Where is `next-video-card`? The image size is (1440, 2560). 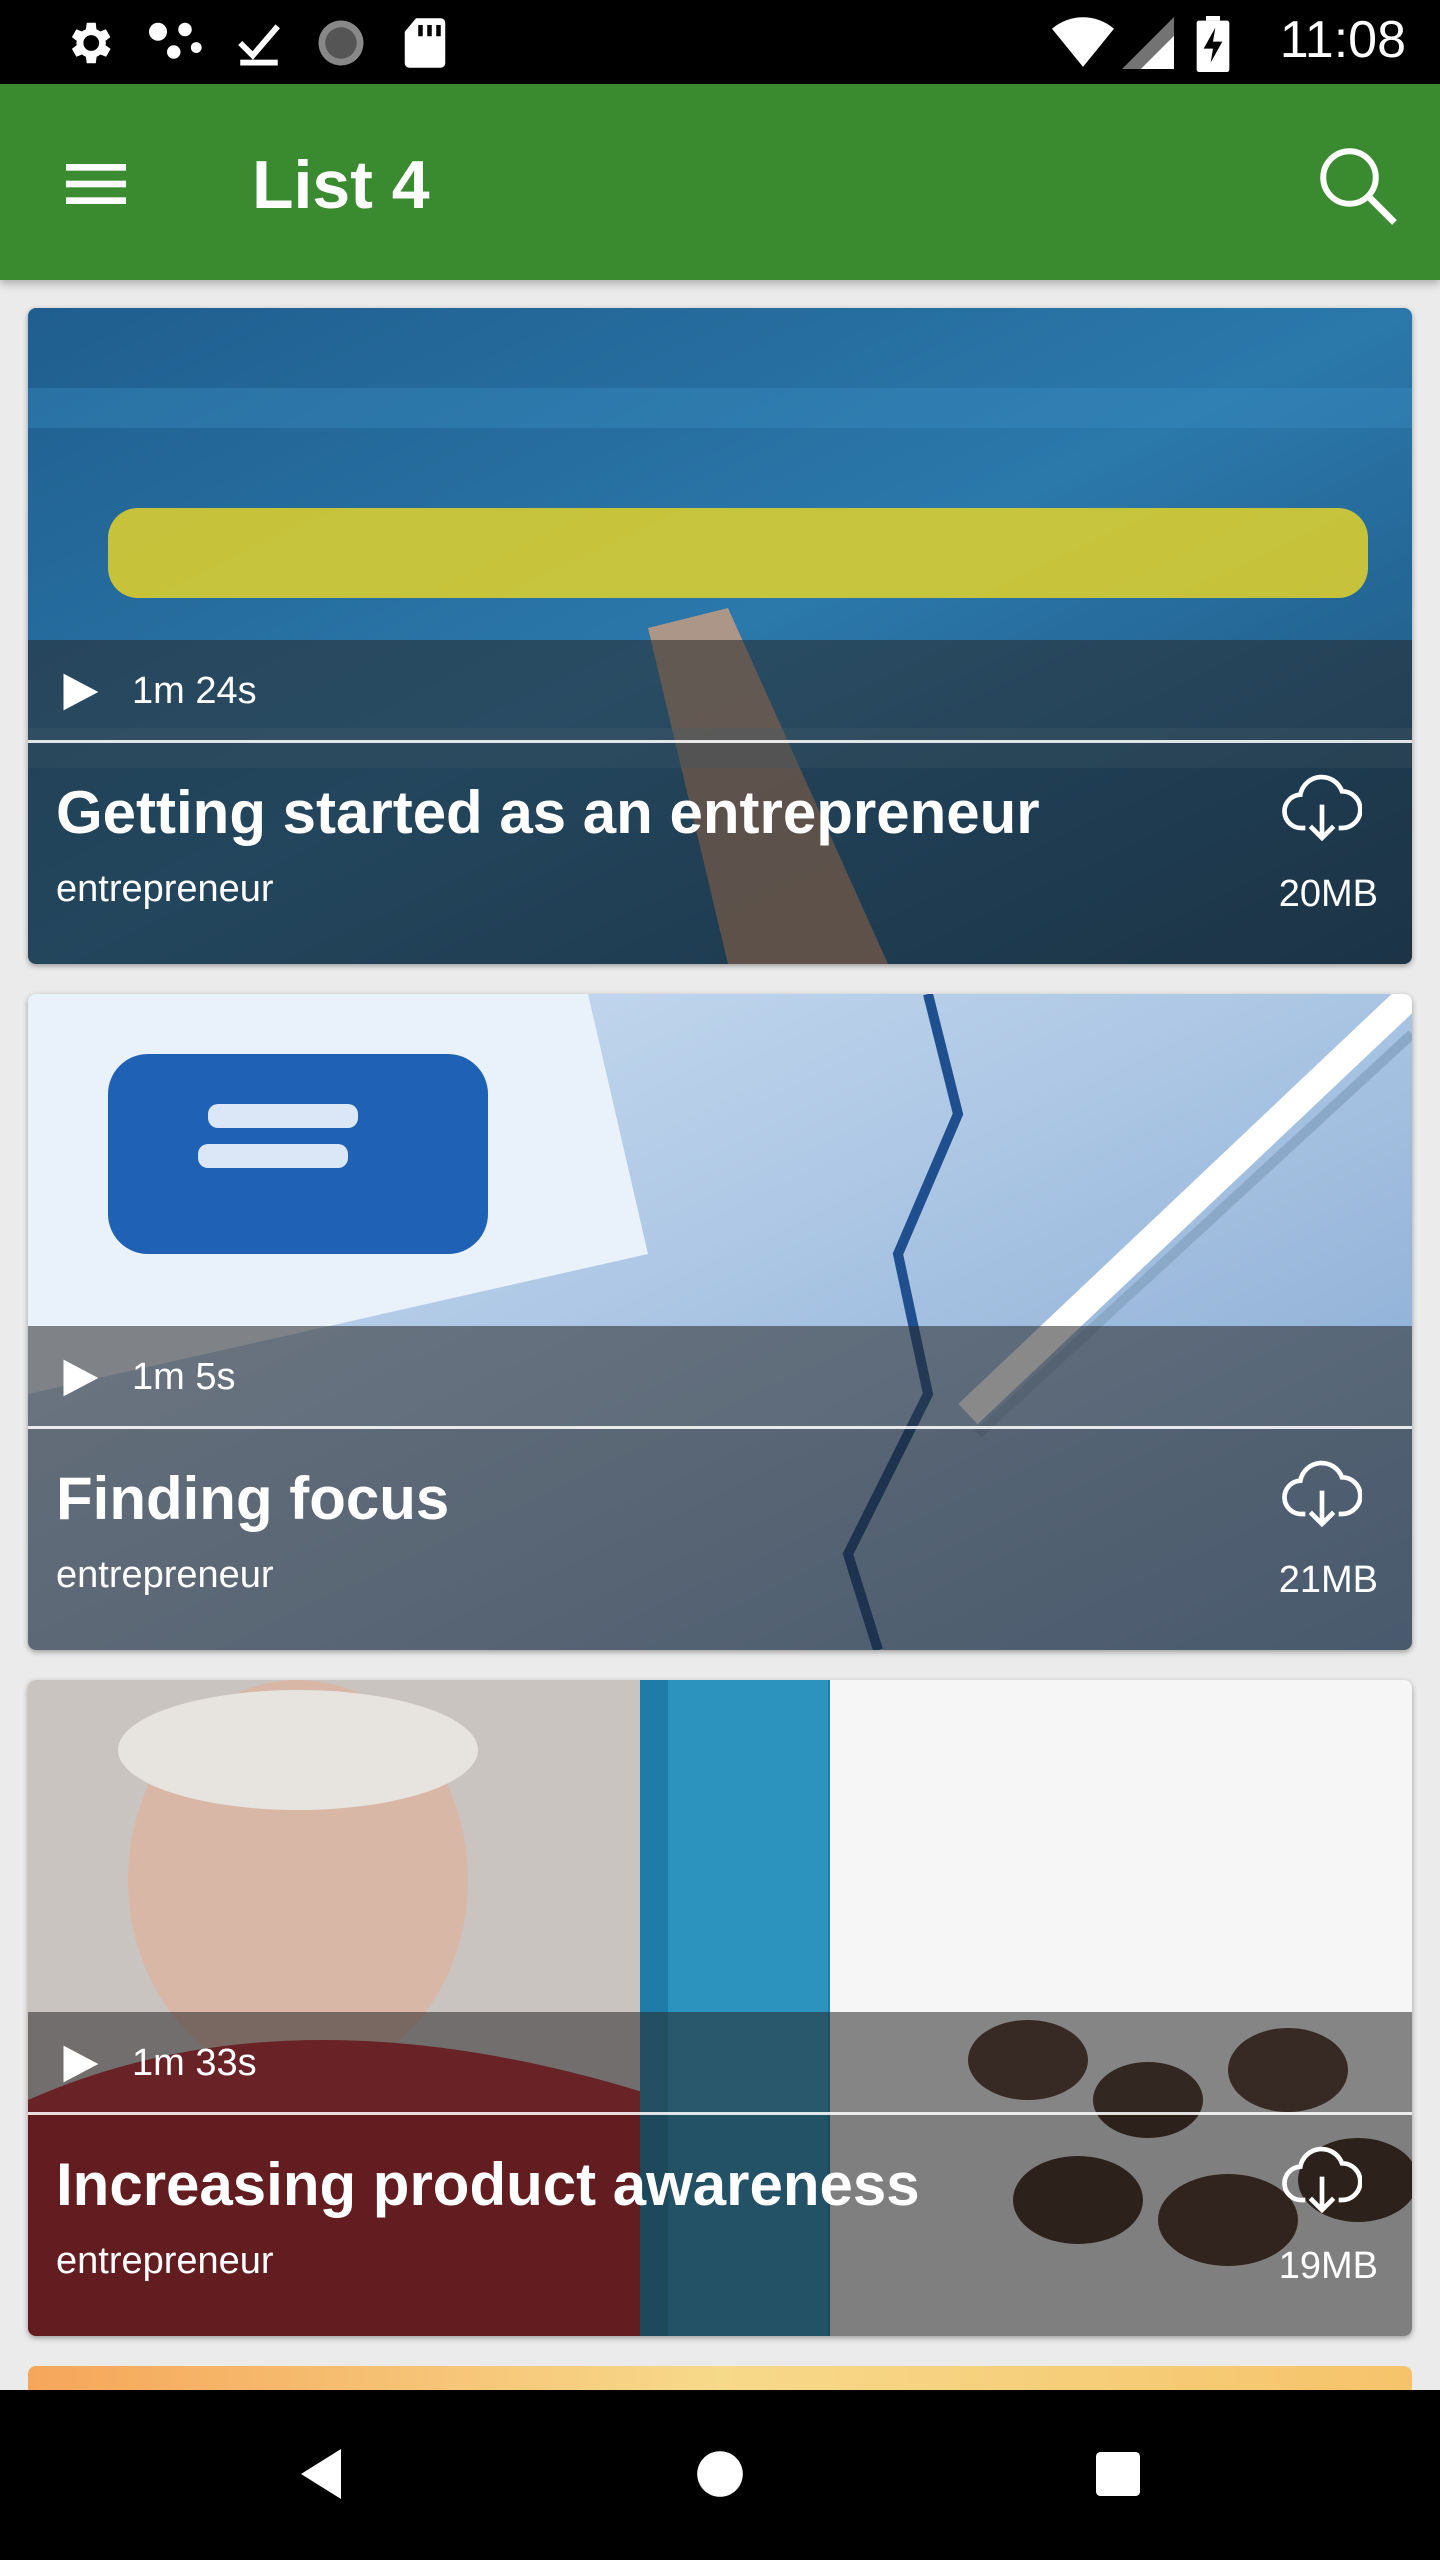 next-video-card is located at coordinates (720, 2378).